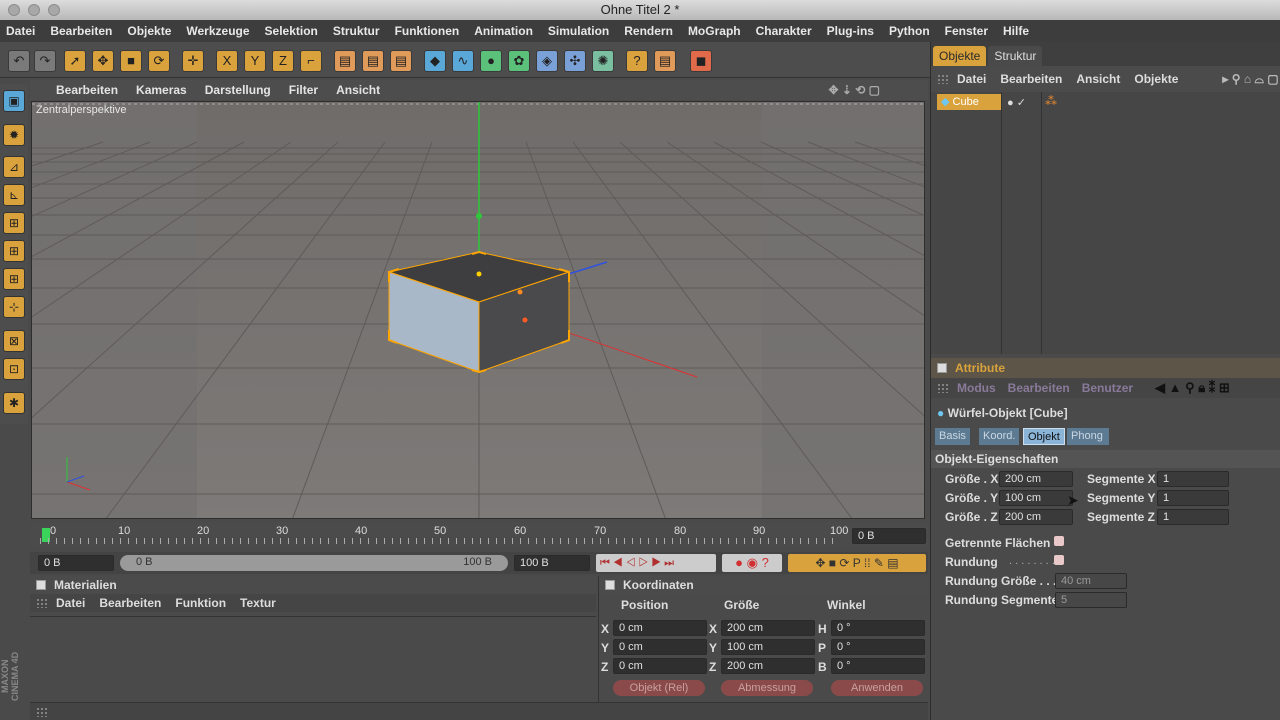  I want to click on object-list: ◆ Cube ● ✓ ⁂, so click(1105, 223).